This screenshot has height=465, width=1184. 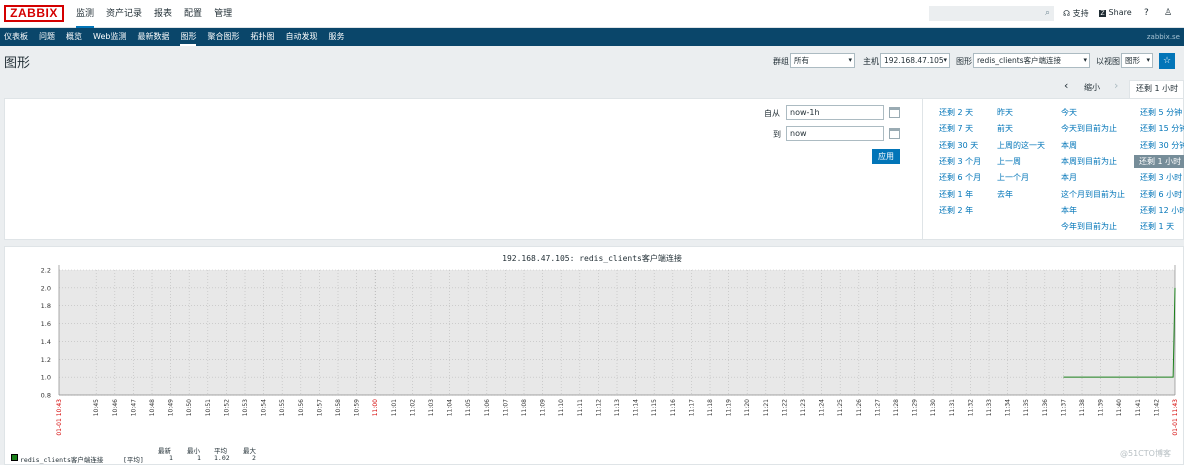 What do you see at coordinates (1069, 145) in the screenshot?
I see `quick-range-link: 本周` at bounding box center [1069, 145].